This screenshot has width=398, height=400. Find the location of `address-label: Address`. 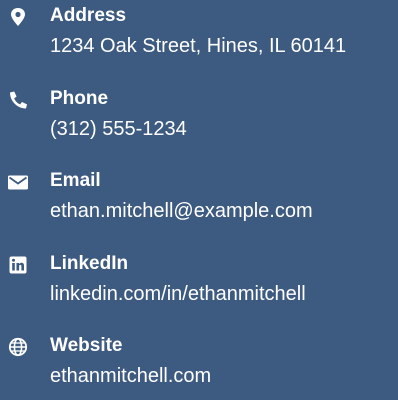

address-label: Address is located at coordinates (88, 15).